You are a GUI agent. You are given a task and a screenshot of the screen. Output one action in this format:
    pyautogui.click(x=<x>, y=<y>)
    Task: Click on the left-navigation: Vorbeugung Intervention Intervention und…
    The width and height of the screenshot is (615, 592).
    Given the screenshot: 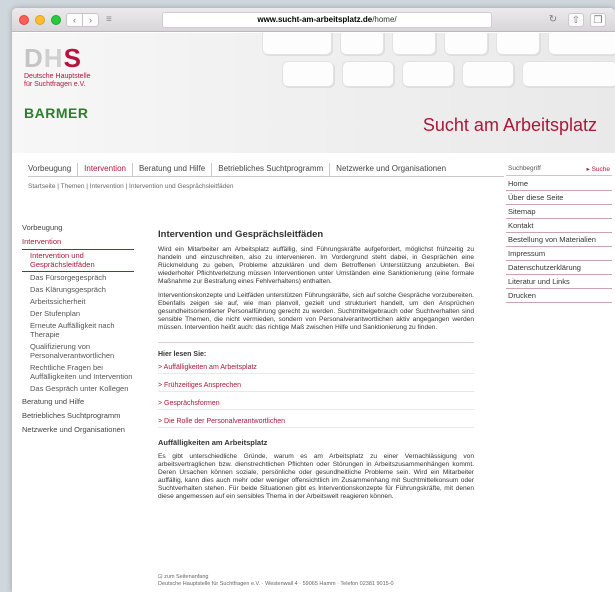 What is the action you would take?
    pyautogui.click(x=78, y=329)
    